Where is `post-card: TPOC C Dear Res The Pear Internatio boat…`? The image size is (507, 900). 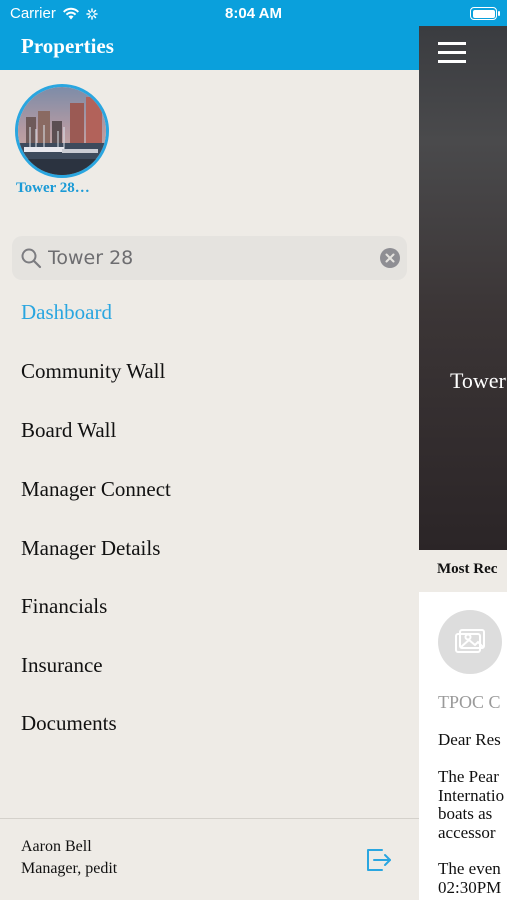
post-card: TPOC C Dear Res The Pear Internatio boat… is located at coordinates (463, 746).